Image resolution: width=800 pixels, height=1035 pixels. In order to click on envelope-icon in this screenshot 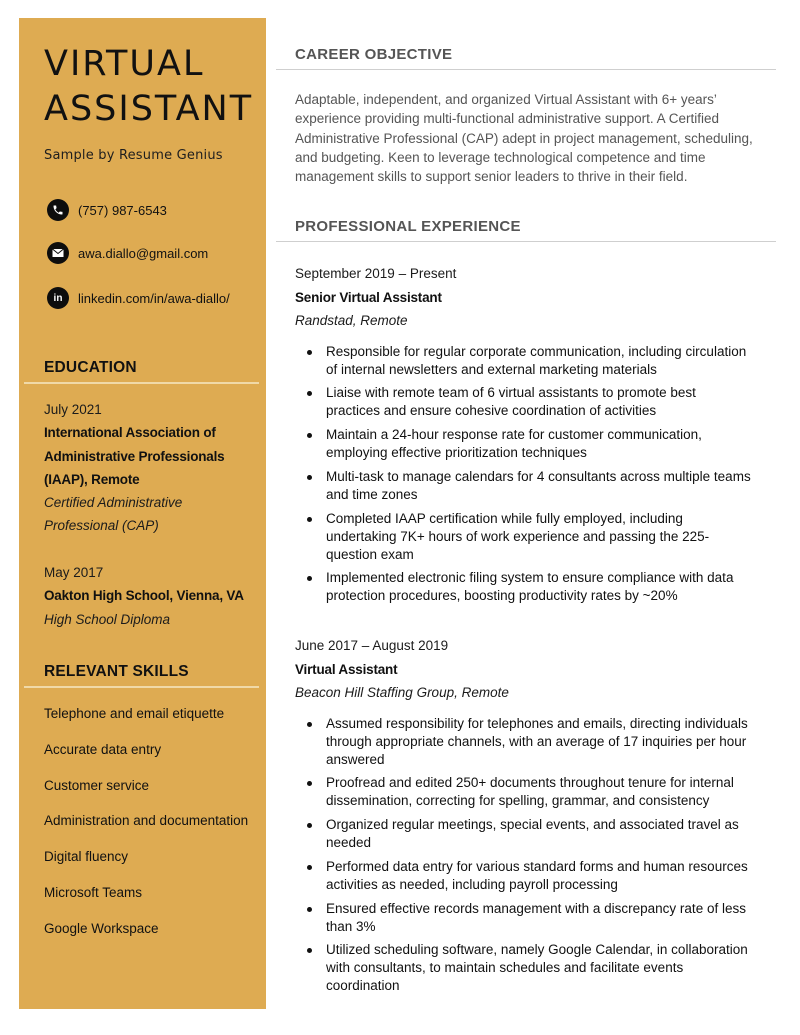, I will do `click(58, 253)`.